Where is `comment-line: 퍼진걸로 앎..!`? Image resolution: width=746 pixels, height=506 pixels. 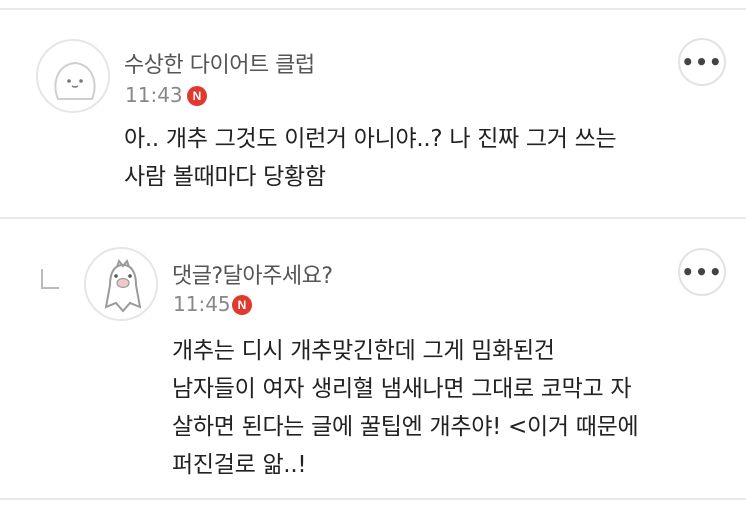
comment-line: 퍼진걸로 앎..! is located at coordinates (239, 465).